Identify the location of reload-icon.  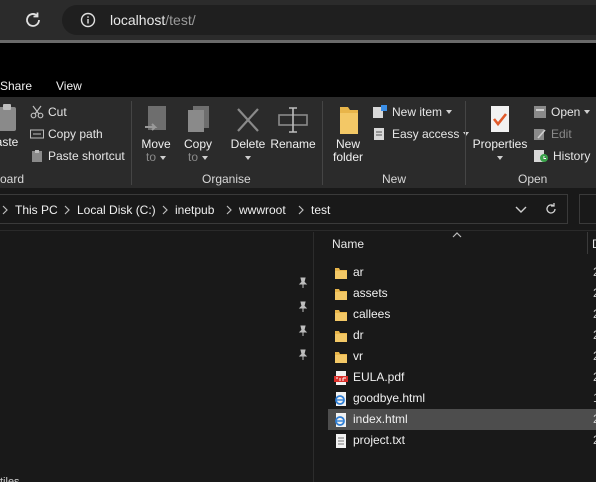
(33, 20).